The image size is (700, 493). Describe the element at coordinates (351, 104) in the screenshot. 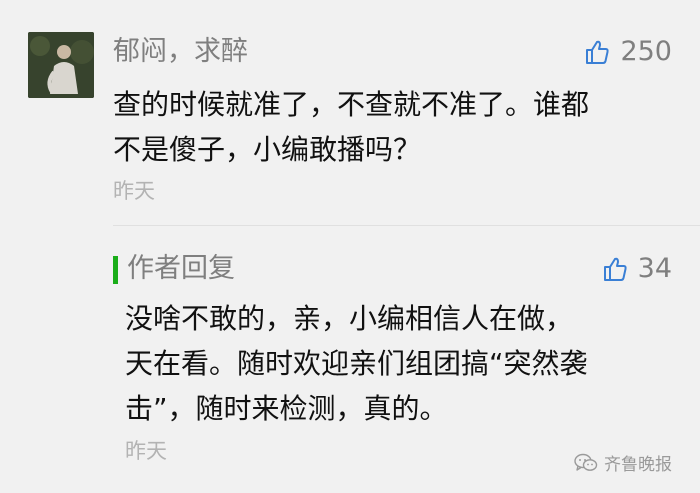

I see `comment-text-line: 查的时候就准了，不查就不准了。谁都` at that location.